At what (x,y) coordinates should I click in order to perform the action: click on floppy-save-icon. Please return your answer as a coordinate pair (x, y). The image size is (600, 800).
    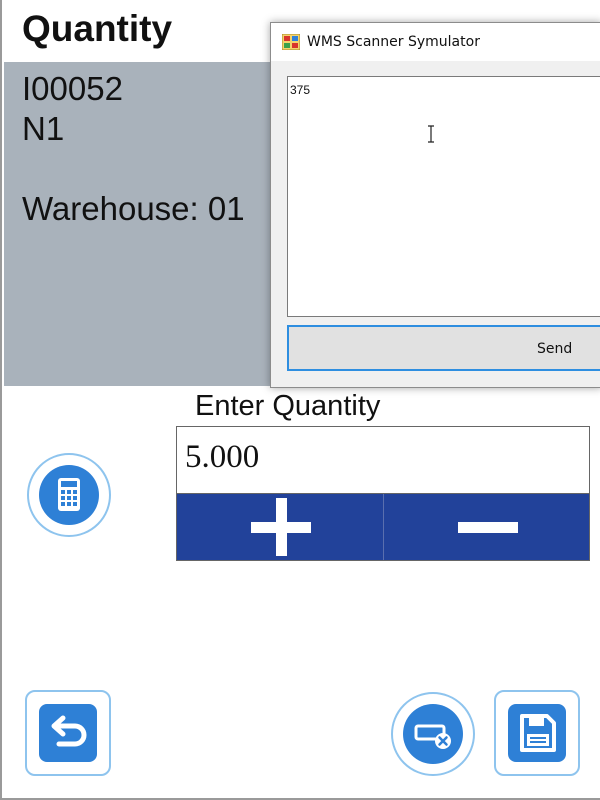
    Looking at the image, I should click on (538, 733).